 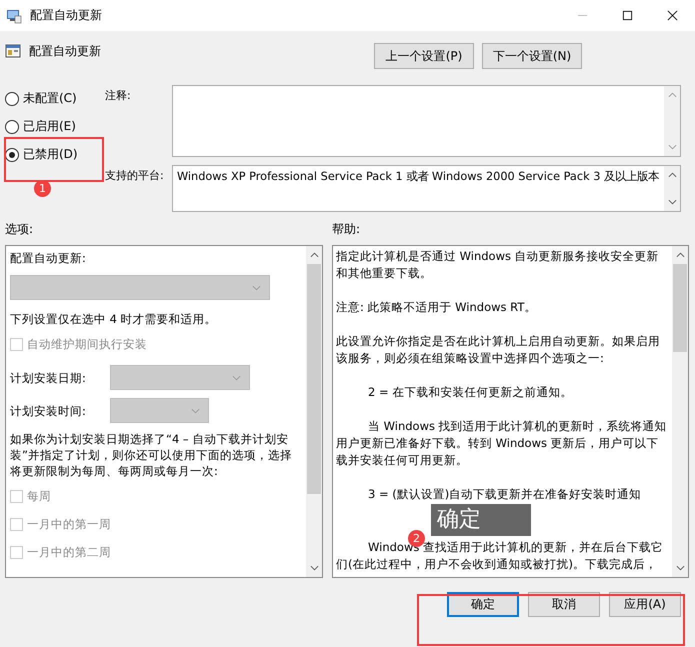 What do you see at coordinates (66, 15) in the screenshot?
I see `window-title: 配置自动更新` at bounding box center [66, 15].